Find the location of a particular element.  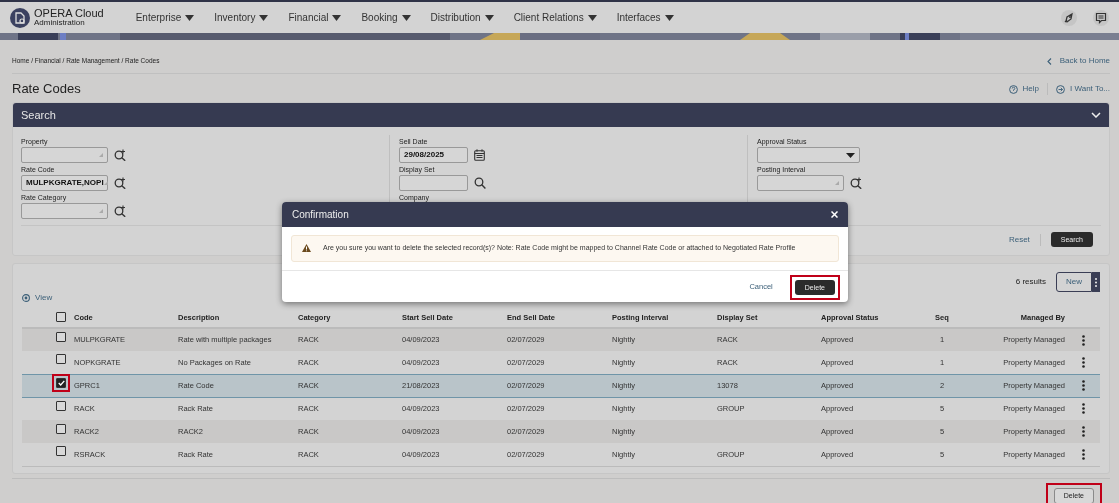

back-link: Back to Home is located at coordinates (1078, 61).